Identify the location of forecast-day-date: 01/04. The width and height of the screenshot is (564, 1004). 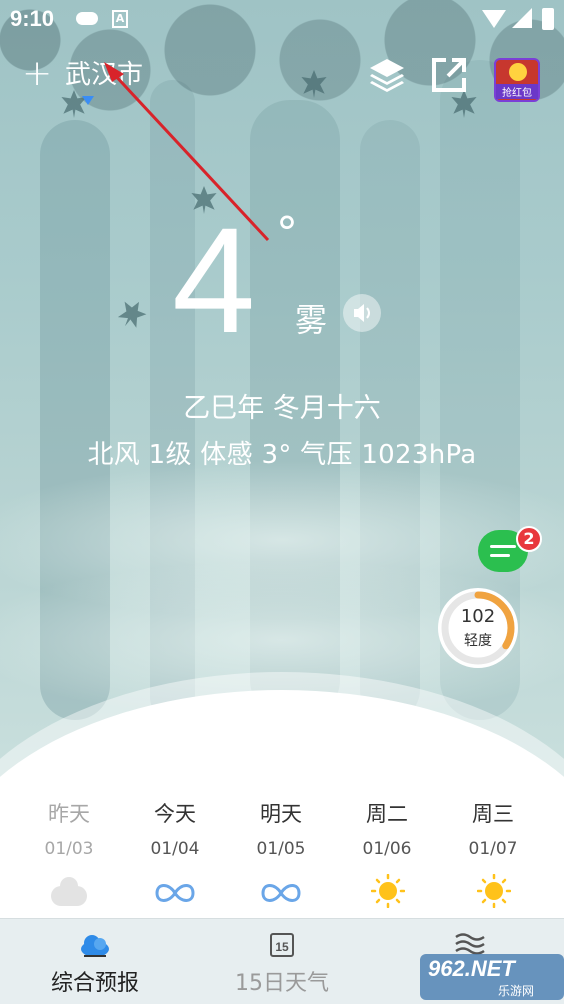
(175, 849).